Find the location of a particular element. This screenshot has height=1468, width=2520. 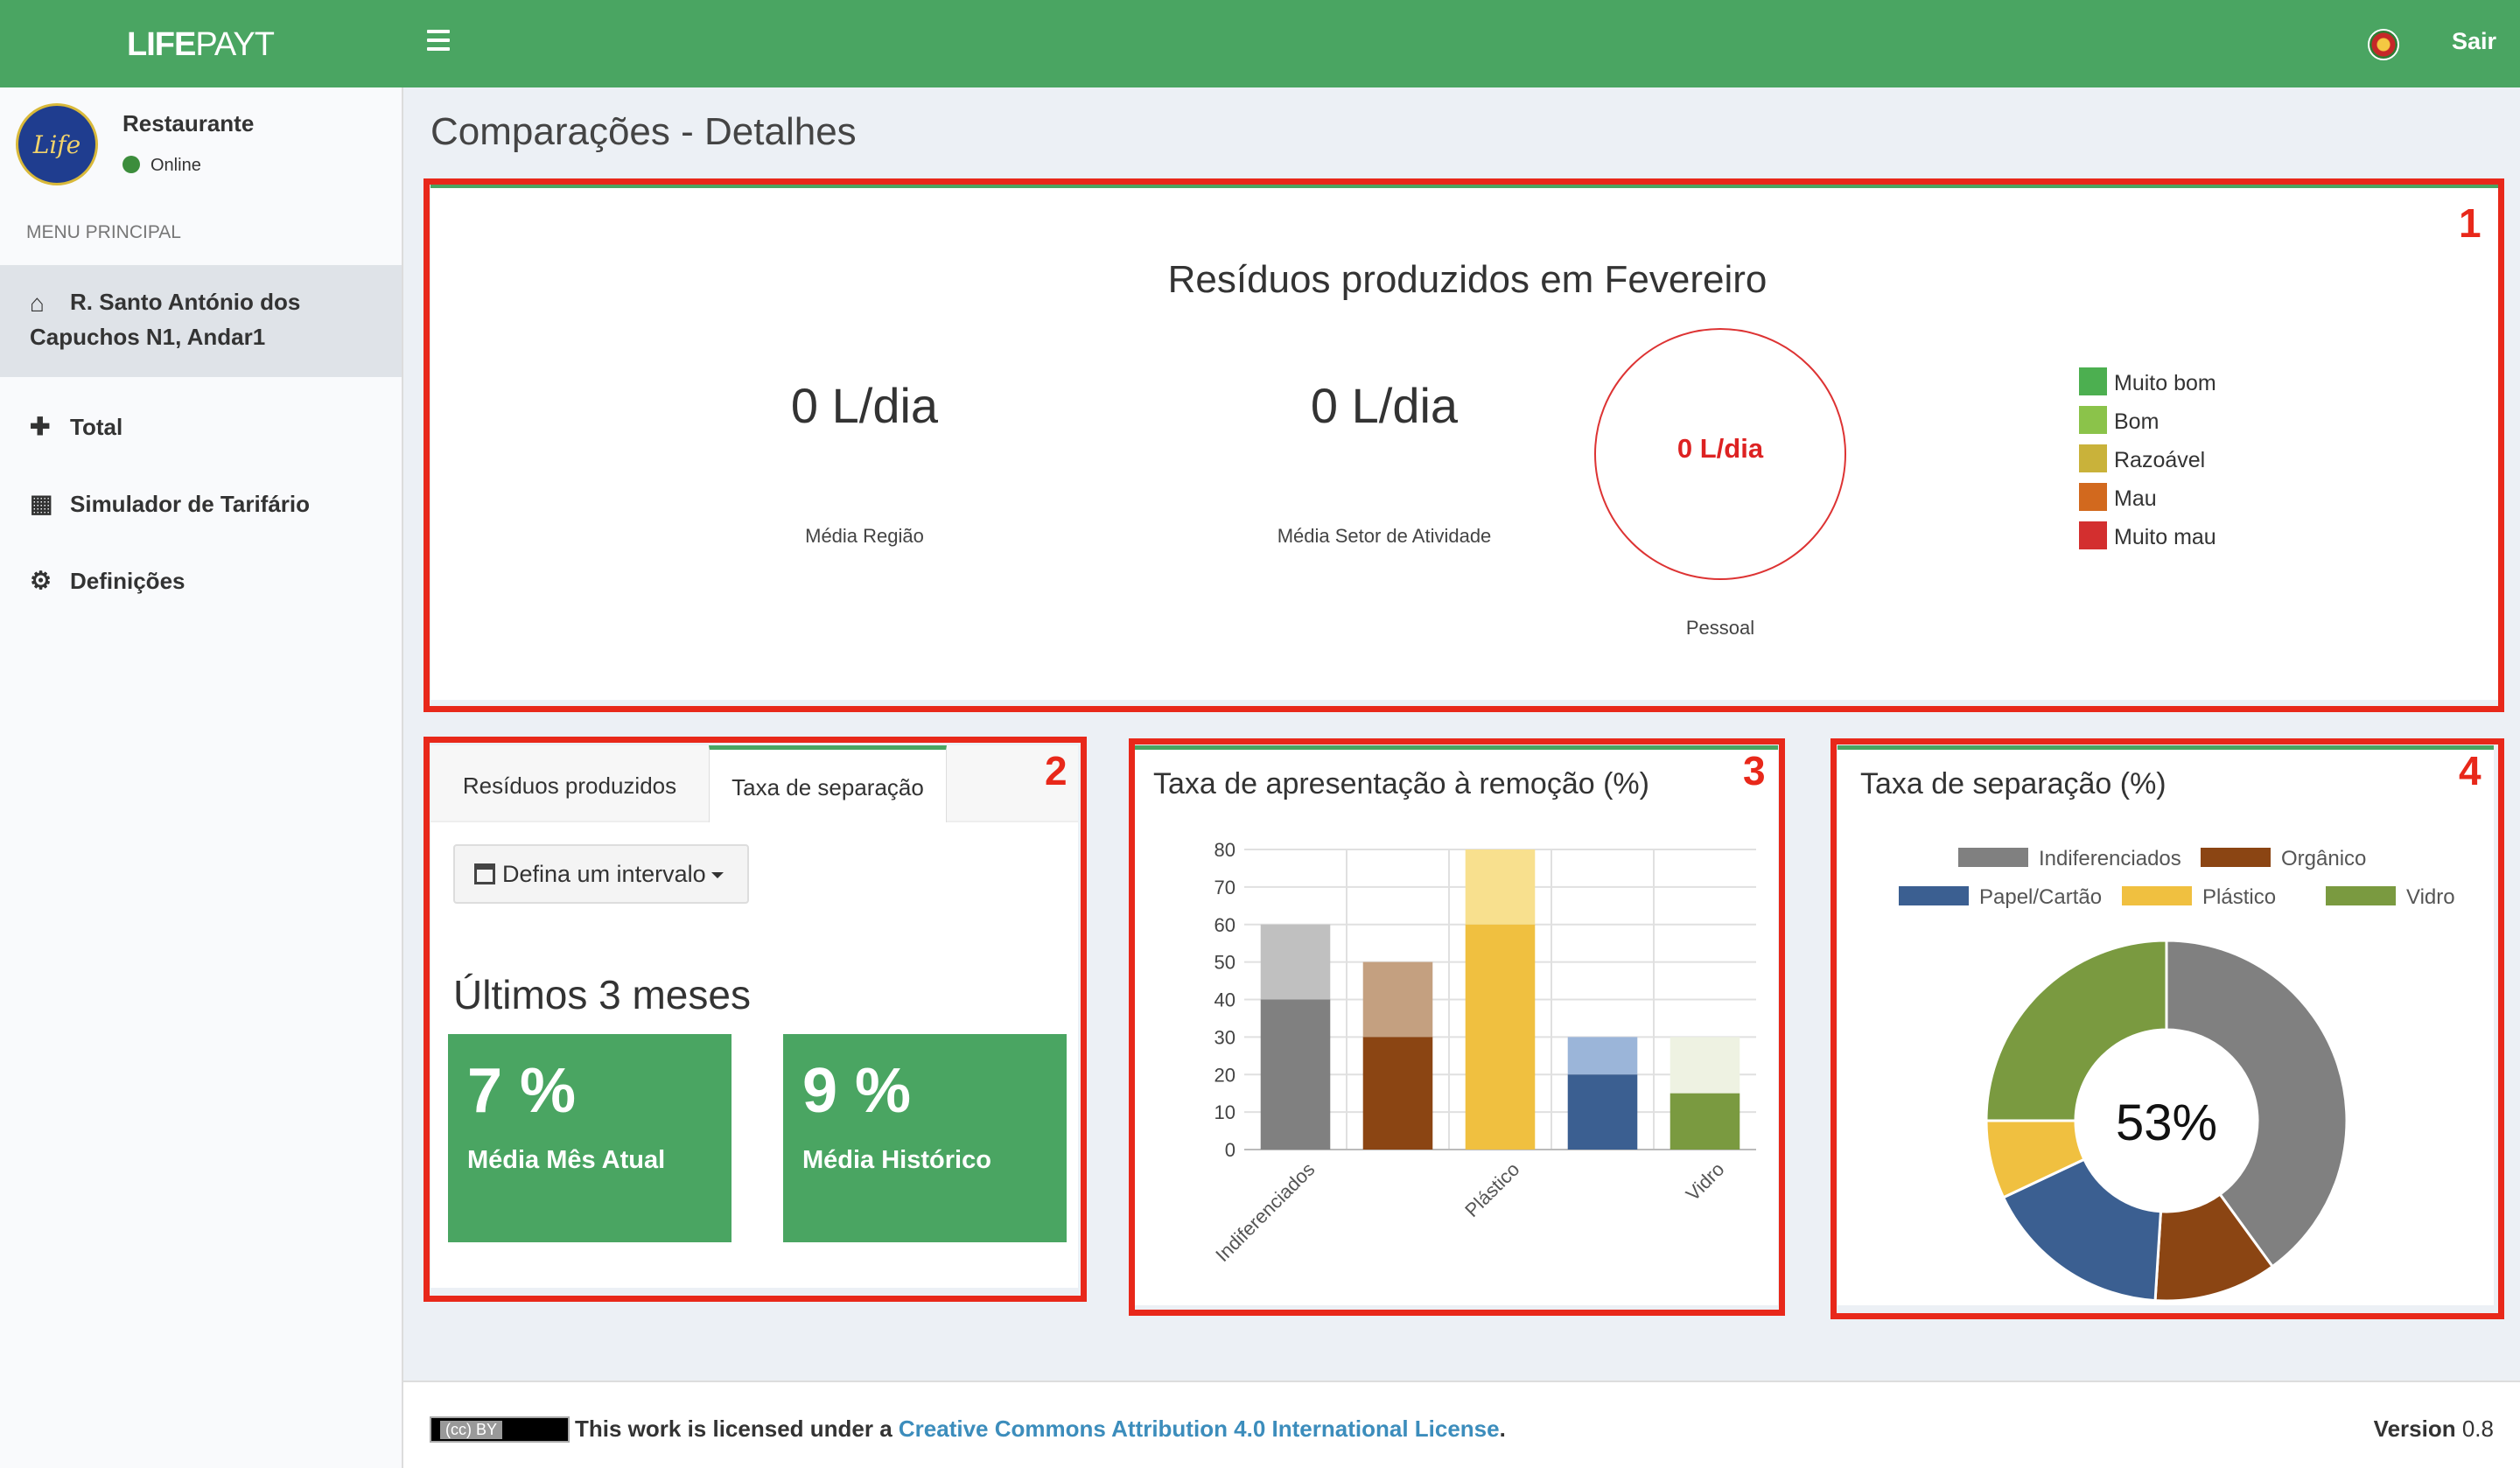

online-dot-icon is located at coordinates (131, 164).